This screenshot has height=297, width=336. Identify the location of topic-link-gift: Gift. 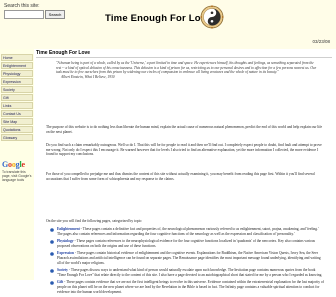
(60, 282).